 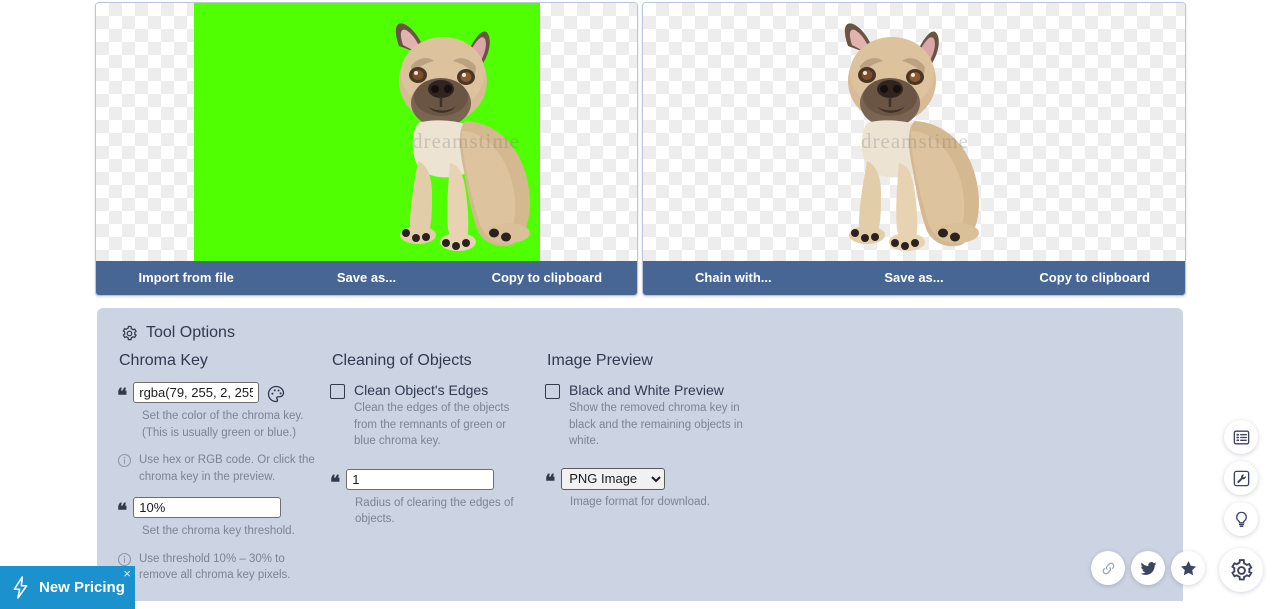 I want to click on wrench-icon-button, so click(x=1241, y=478).